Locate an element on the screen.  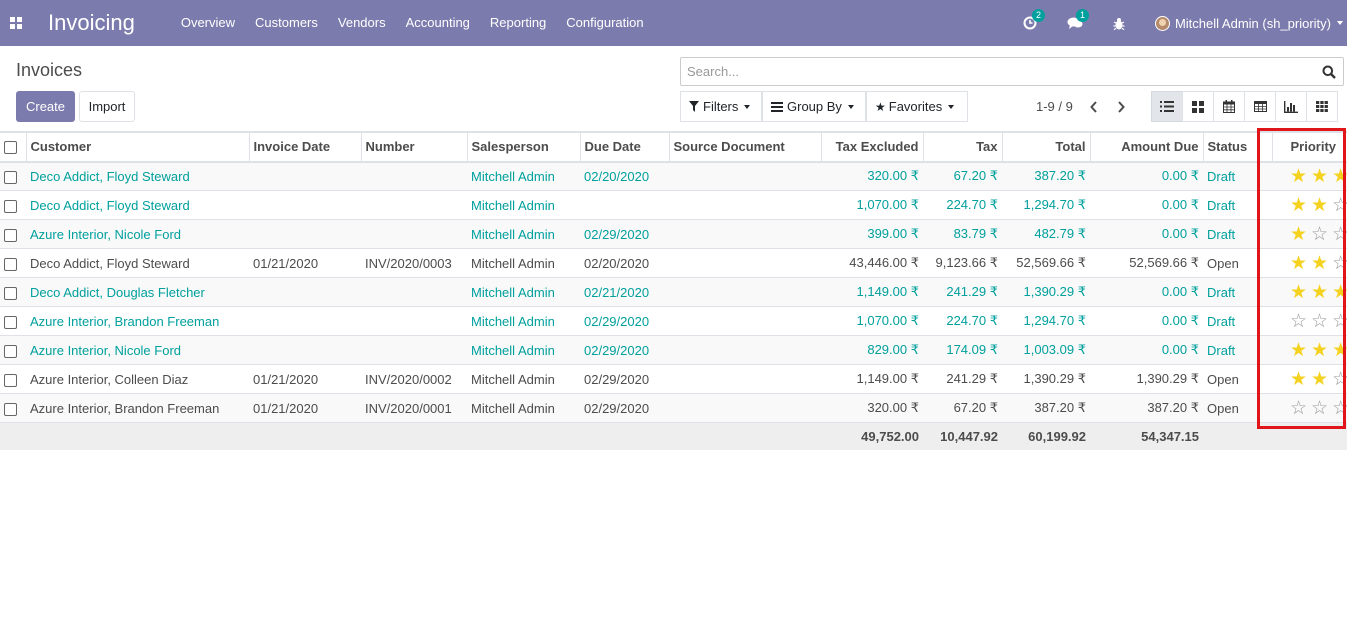
groupby-label: Group By is located at coordinates (814, 106).